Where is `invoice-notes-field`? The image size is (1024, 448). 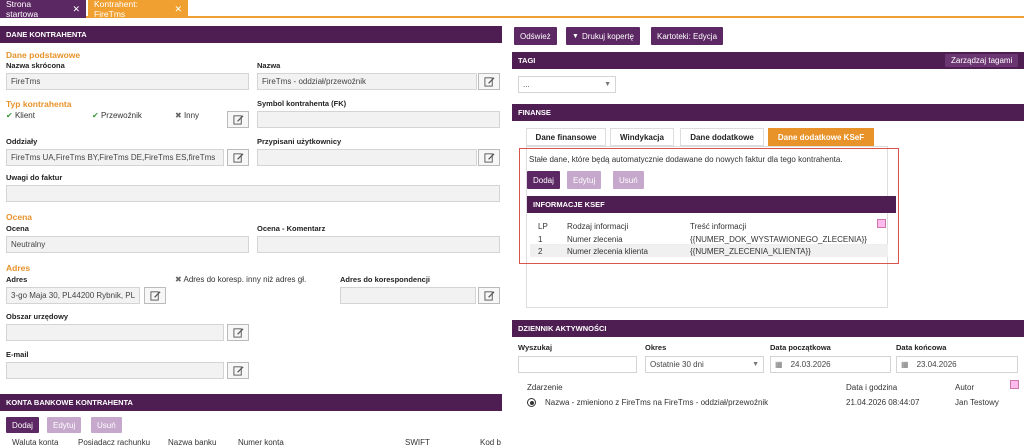 invoice-notes-field is located at coordinates (253, 193).